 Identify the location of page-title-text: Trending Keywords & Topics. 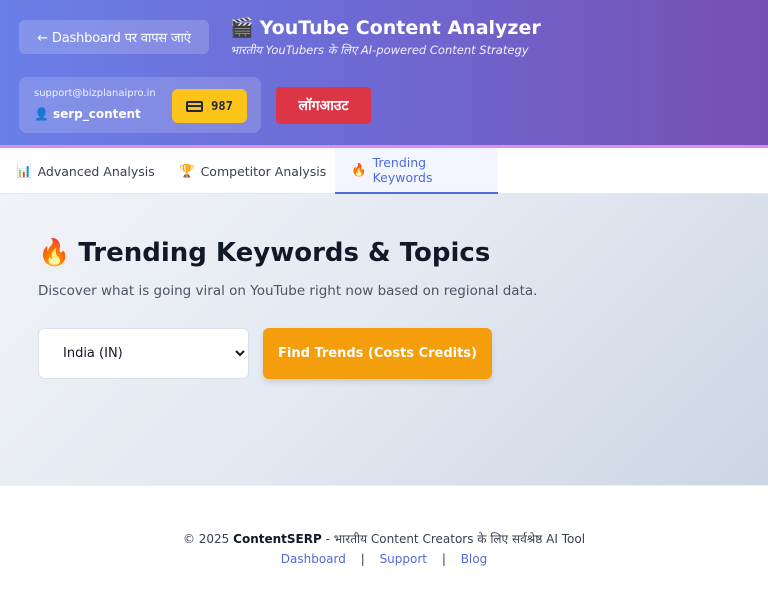
(284, 253).